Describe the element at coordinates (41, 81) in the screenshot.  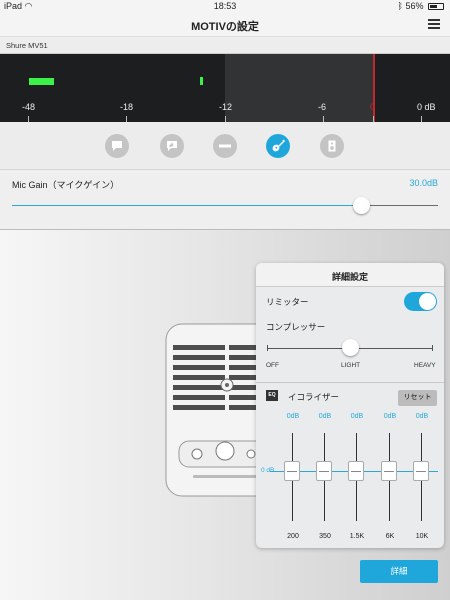
I see `meter-level-bar` at that location.